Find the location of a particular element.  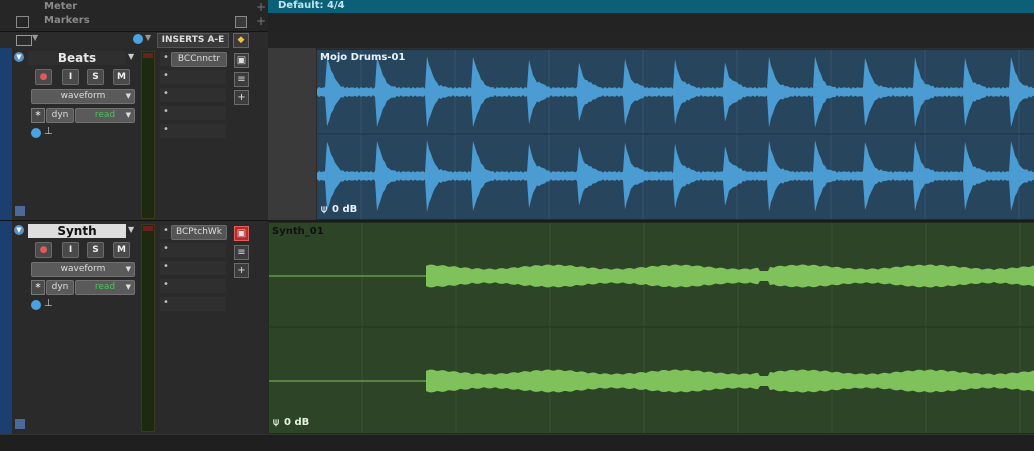

markers-snap-icon is located at coordinates (241, 22).